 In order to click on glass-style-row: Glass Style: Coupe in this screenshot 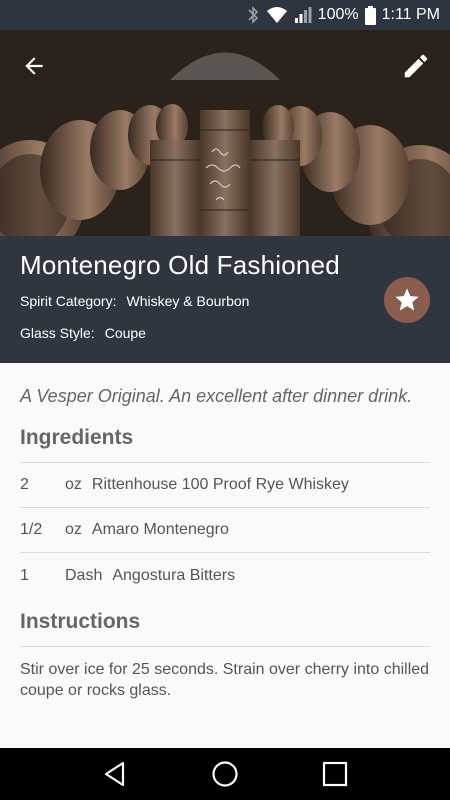, I will do `click(225, 333)`.